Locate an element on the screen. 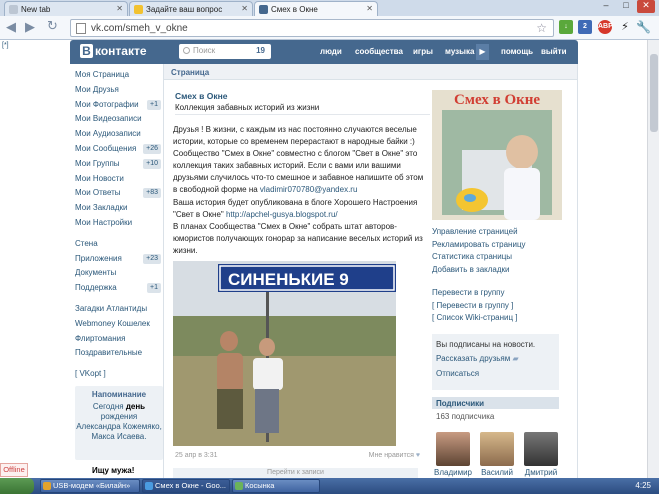 This screenshot has height=494, width=659. count-badge: +83 is located at coordinates (152, 193).